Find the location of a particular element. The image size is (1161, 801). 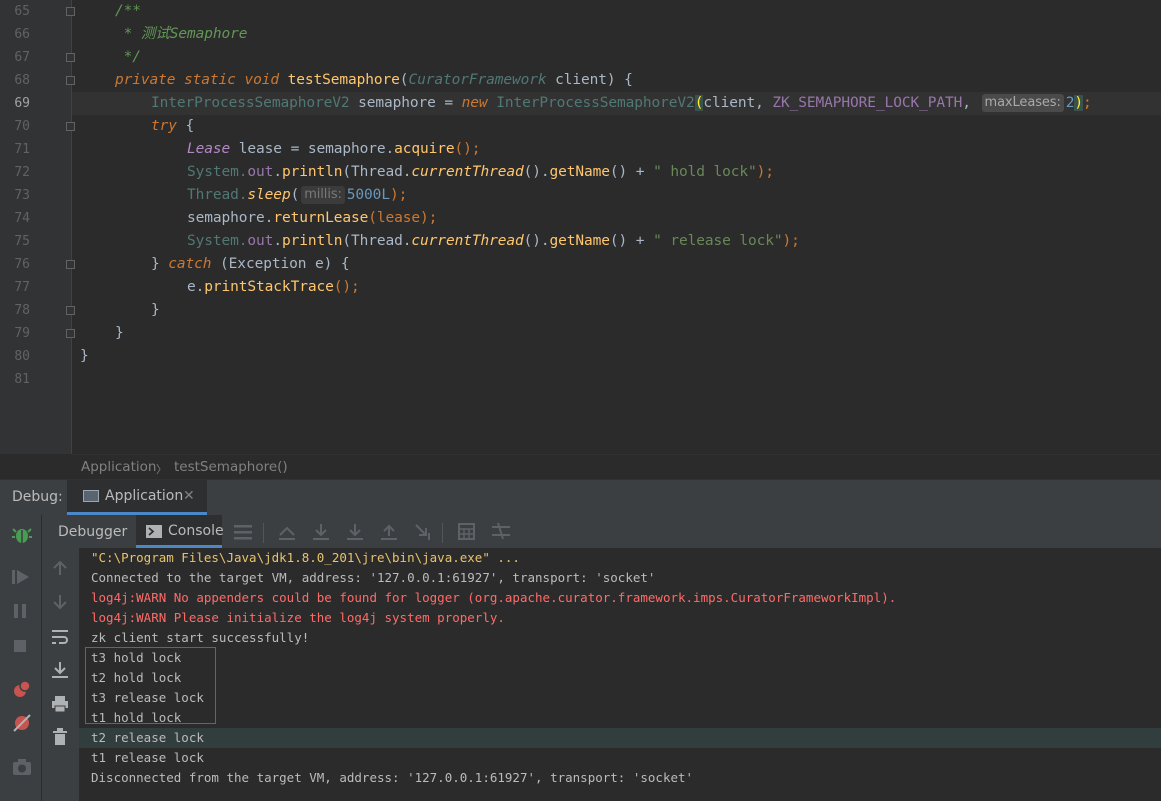

code-line-67: */ is located at coordinates (128, 57).